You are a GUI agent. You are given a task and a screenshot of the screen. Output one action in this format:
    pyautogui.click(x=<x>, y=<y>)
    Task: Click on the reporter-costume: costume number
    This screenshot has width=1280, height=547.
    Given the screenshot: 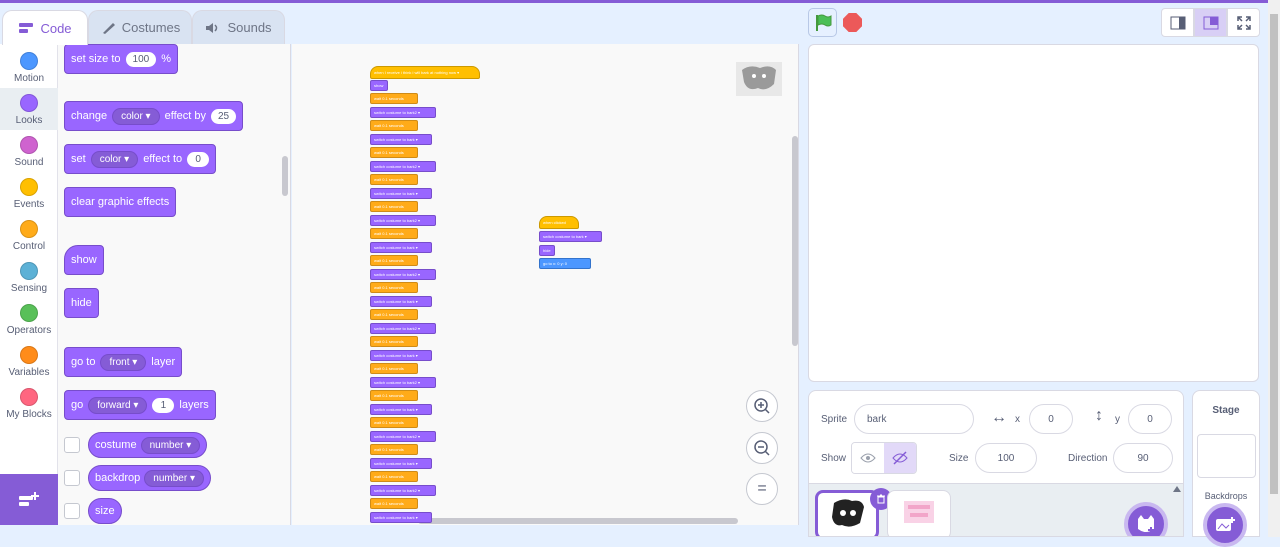 What is the action you would take?
    pyautogui.click(x=148, y=445)
    